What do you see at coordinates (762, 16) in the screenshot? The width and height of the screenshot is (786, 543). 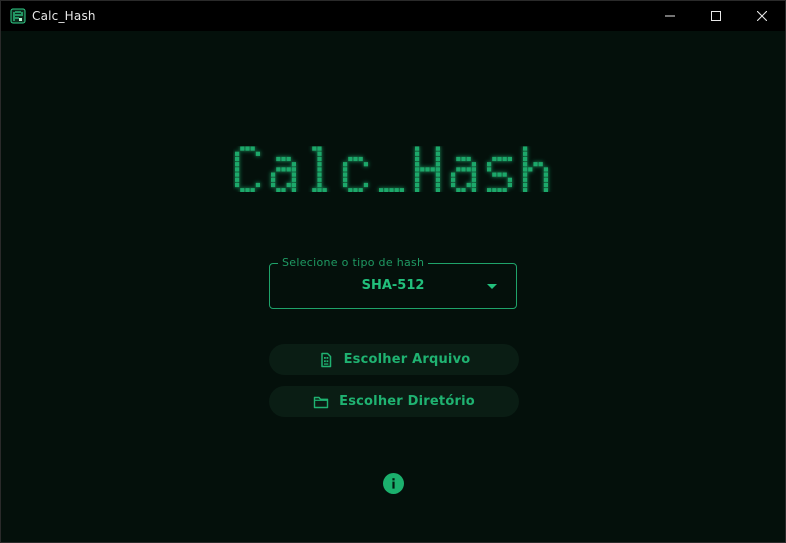 I see `close-button` at bounding box center [762, 16].